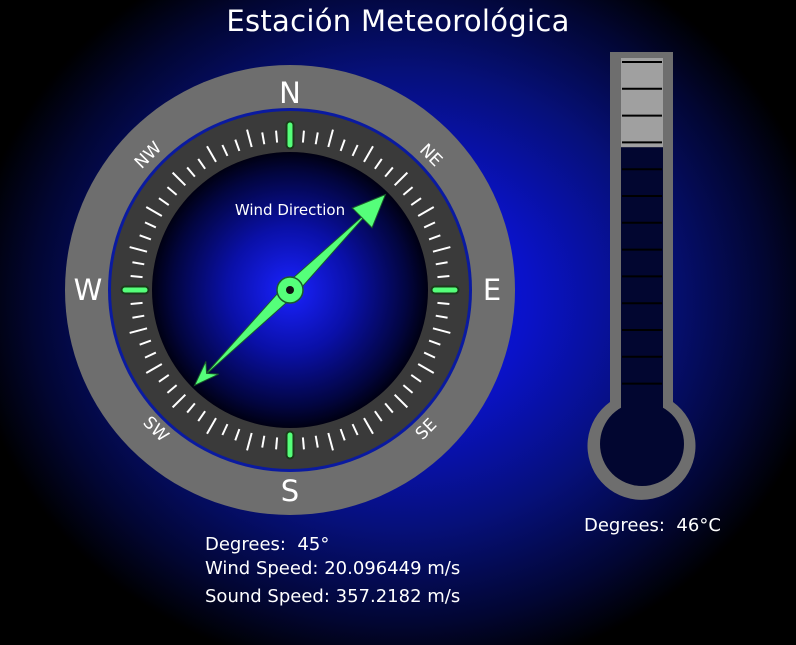 The height and width of the screenshot is (645, 796). What do you see at coordinates (313, 544) in the screenshot?
I see `wind-degrees-value: 45°` at bounding box center [313, 544].